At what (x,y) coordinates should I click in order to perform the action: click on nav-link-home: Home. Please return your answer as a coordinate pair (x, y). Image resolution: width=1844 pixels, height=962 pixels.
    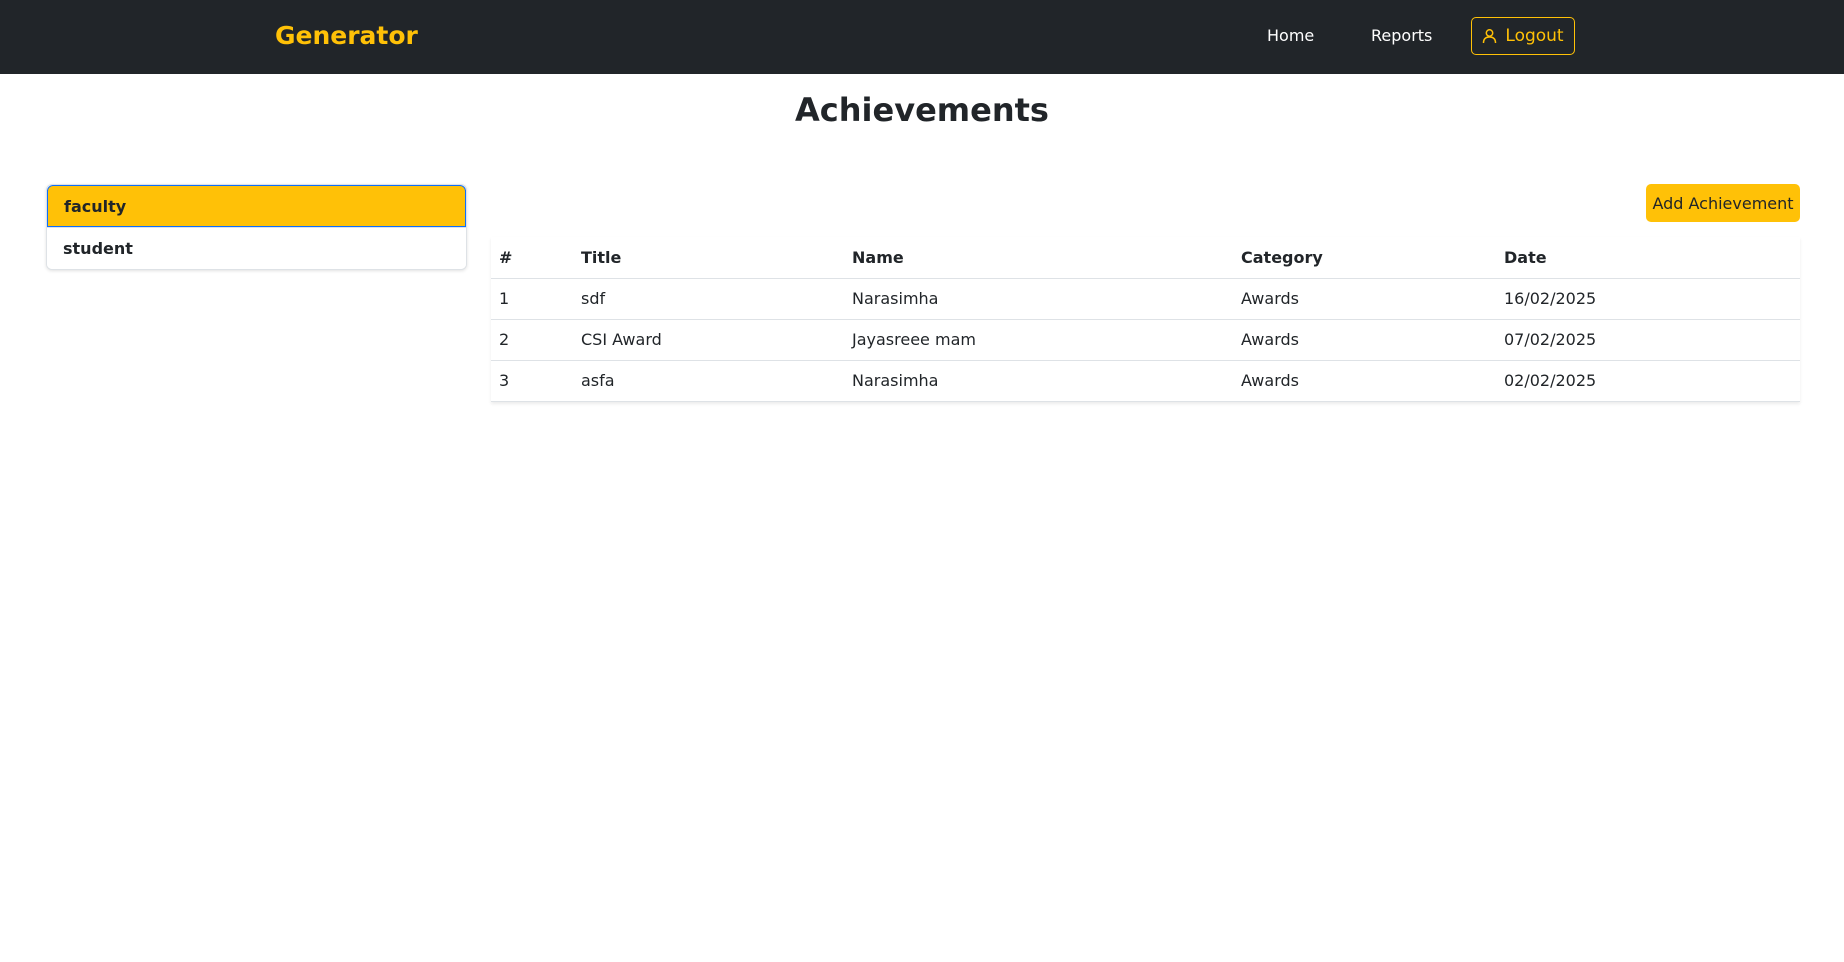
    Looking at the image, I should click on (1290, 36).